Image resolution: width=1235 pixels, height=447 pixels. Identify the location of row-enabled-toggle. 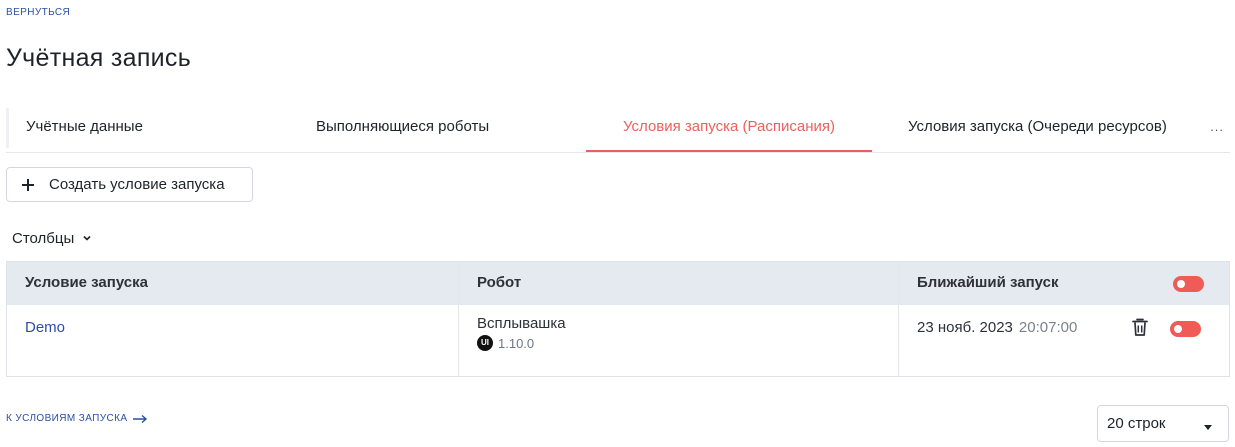
(1185, 329).